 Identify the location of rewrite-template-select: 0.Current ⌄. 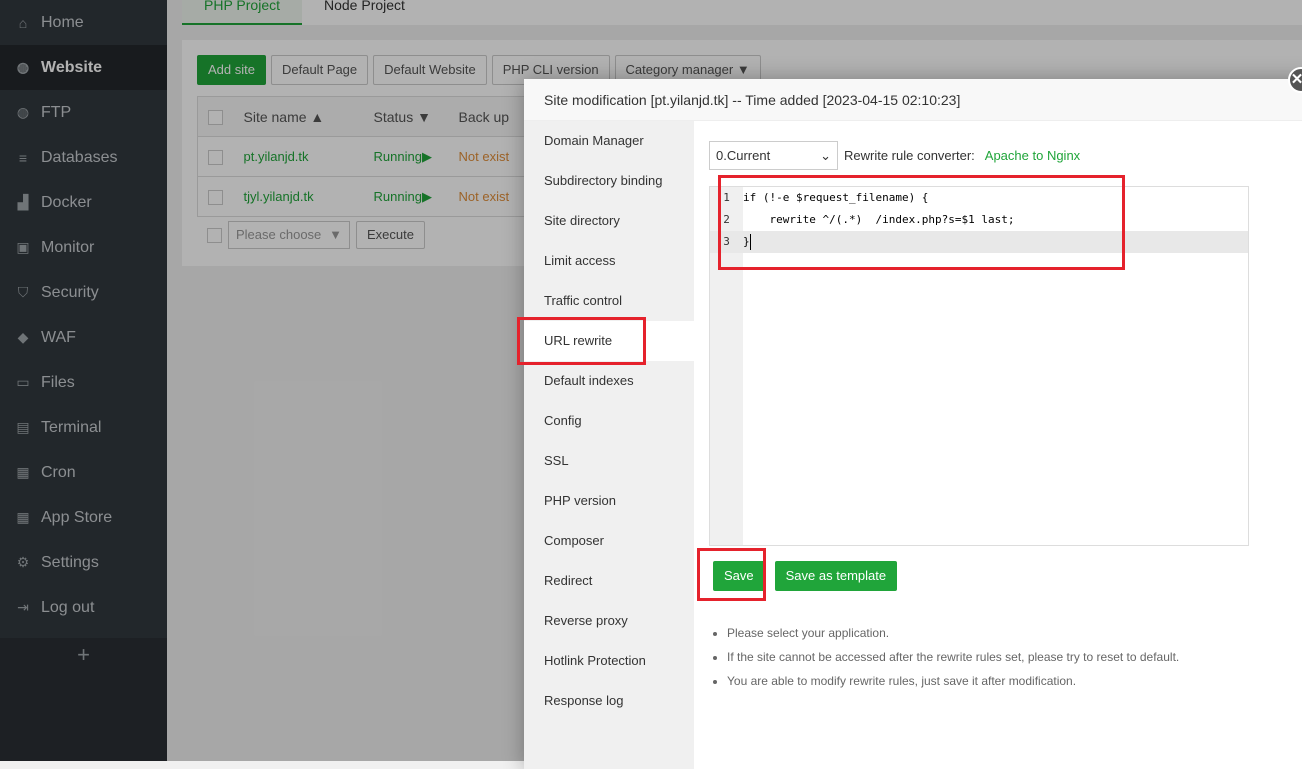
(773, 155).